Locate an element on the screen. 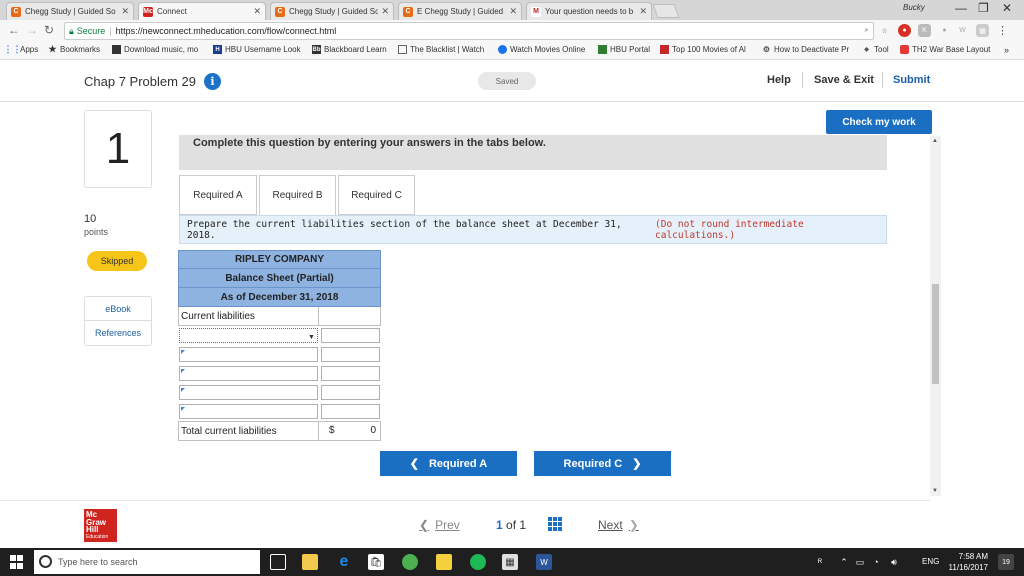 Image resolution: width=1024 pixels, height=576 pixels. shield-extension-icon: ● is located at coordinates (944, 30).